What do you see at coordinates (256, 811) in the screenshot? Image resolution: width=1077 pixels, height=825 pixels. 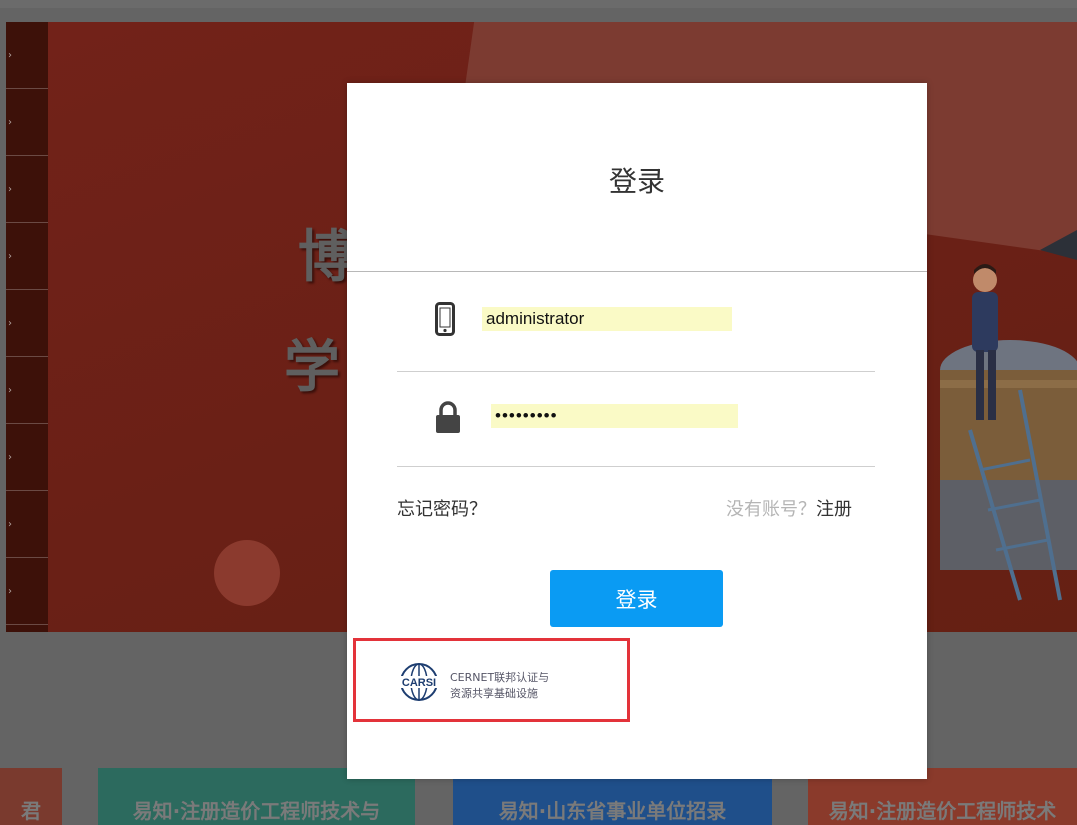 I see `course-card-title: 易知·注册造价工程师技术与` at bounding box center [256, 811].